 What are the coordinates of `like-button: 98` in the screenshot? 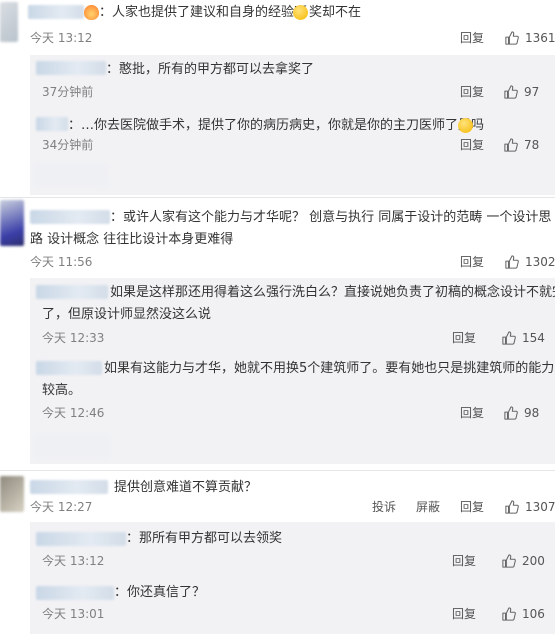 It's located at (521, 413).